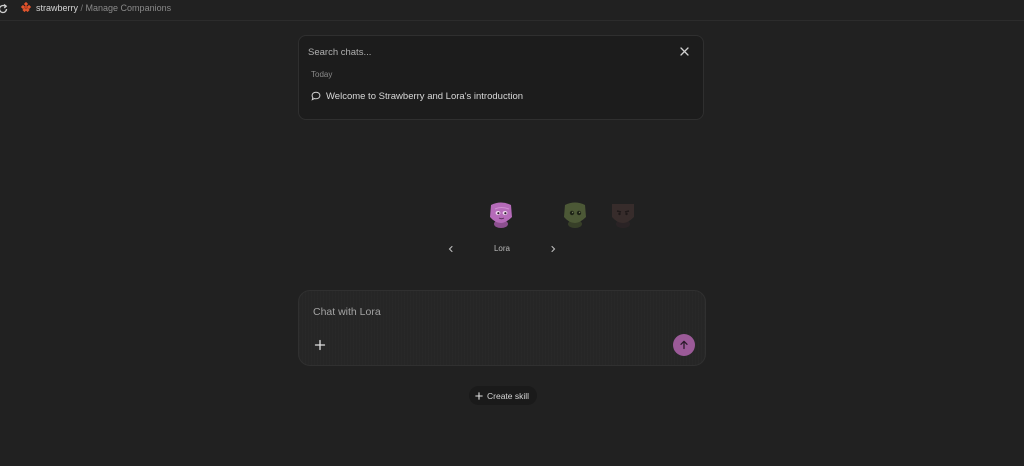  Describe the element at coordinates (508, 395) in the screenshot. I see `create-skill-label: Create skill` at that location.